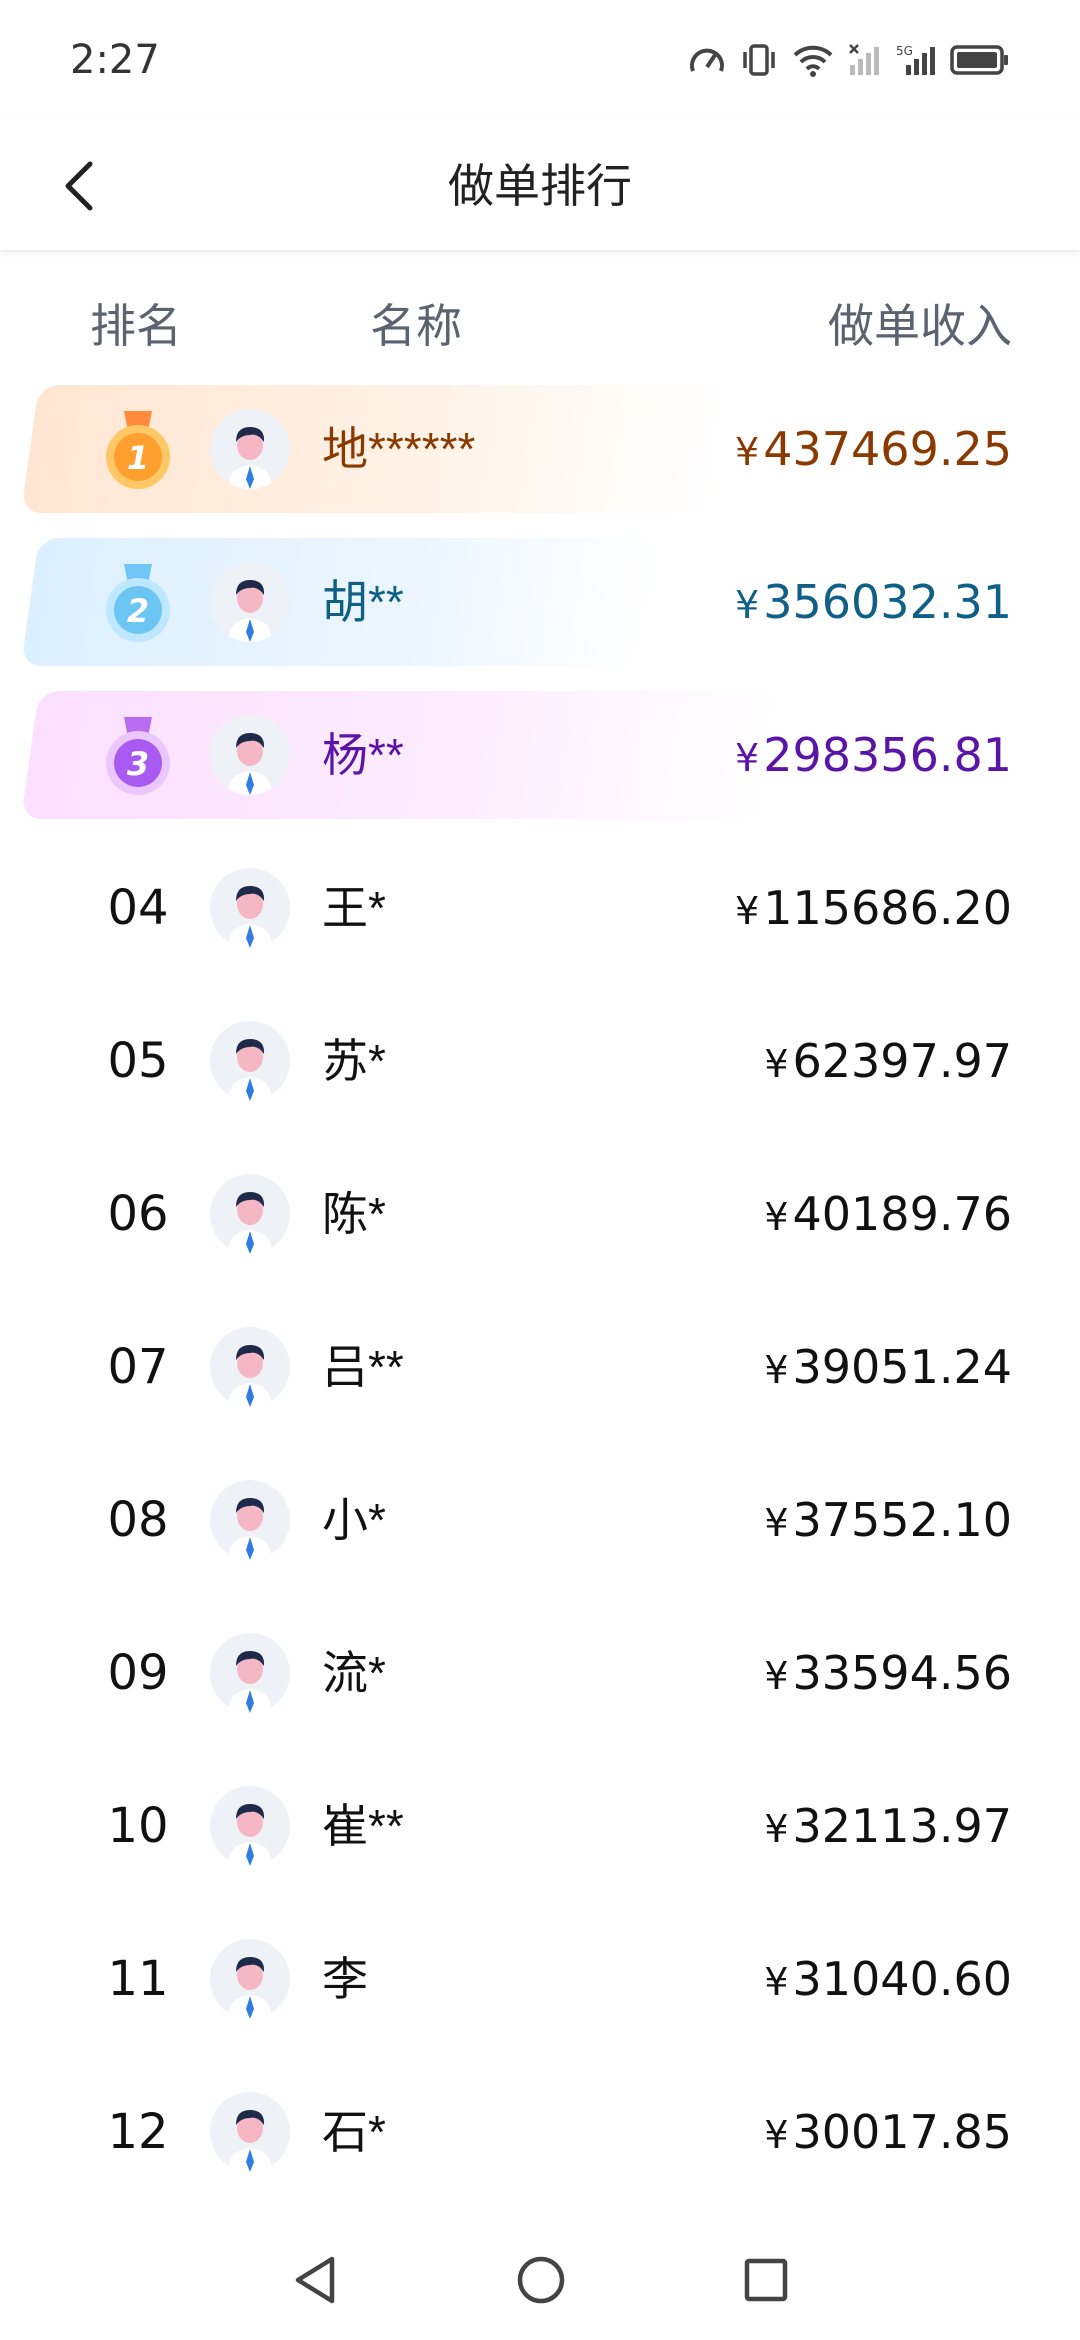 This screenshot has width=1080, height=2340. What do you see at coordinates (363, 755) in the screenshot?
I see `user-name: 杨**` at bounding box center [363, 755].